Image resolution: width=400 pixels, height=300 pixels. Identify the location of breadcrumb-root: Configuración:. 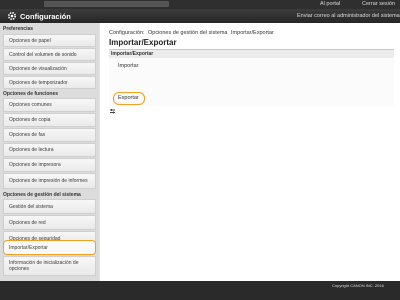
(126, 33).